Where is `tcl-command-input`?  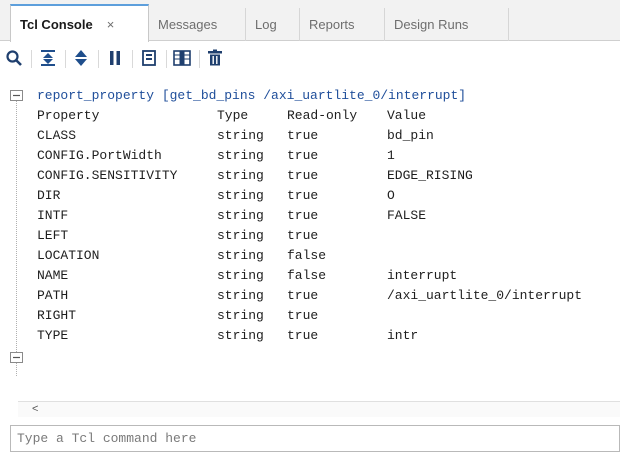
tcl-command-input is located at coordinates (315, 438).